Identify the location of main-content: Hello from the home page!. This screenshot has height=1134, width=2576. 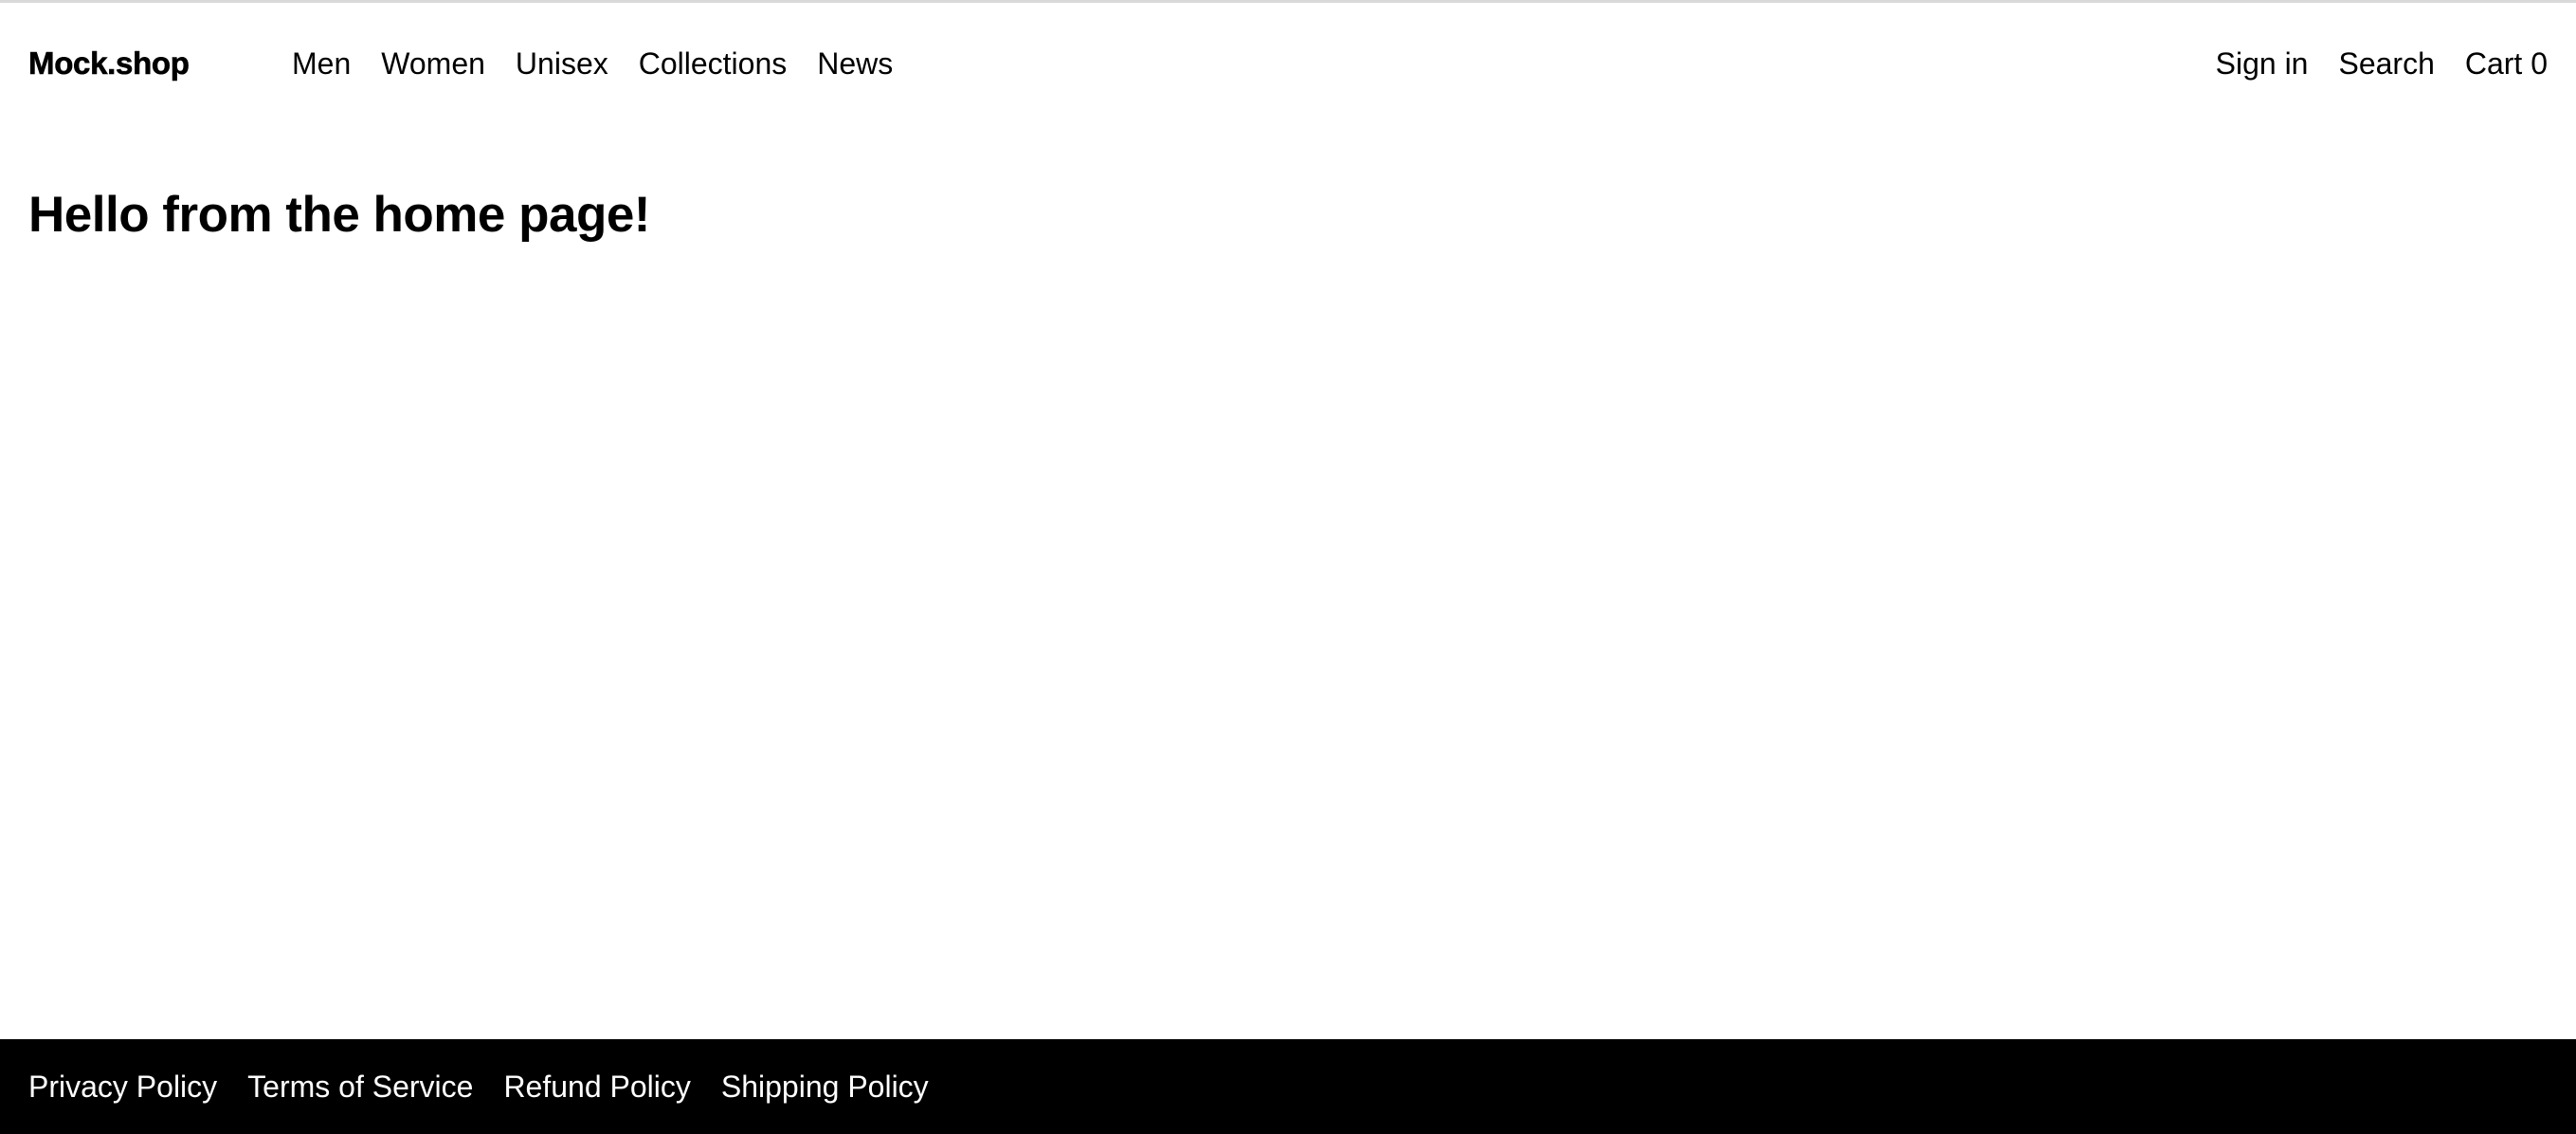
(339, 215).